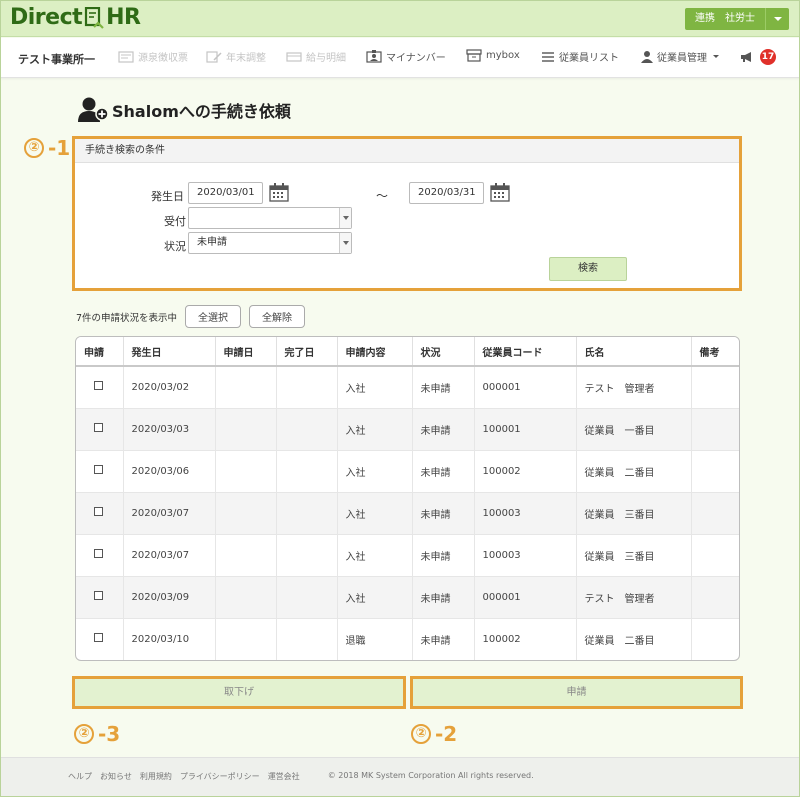 This screenshot has width=800, height=797. I want to click on table-row: 2020/03/10 退職 未申請 100002 従業員 二番目, so click(407, 639).